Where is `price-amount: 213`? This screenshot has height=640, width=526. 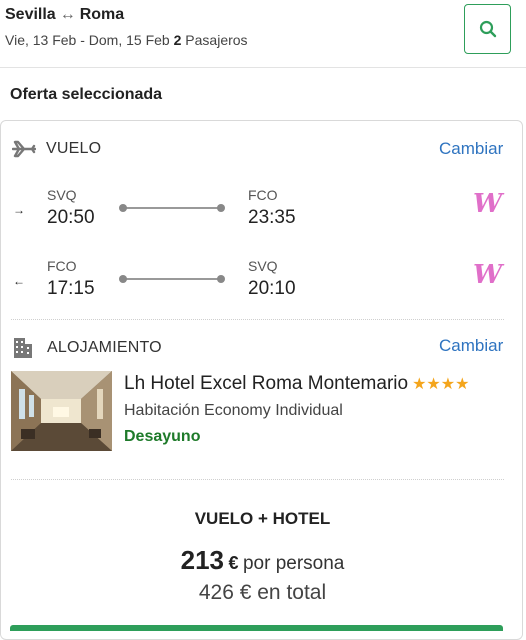
price-amount: 213 is located at coordinates (202, 560).